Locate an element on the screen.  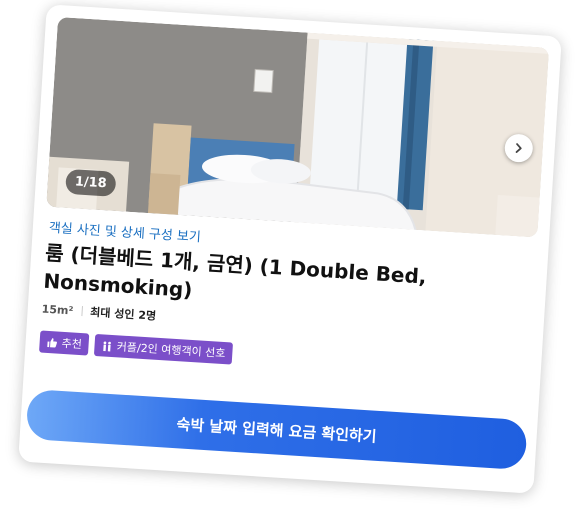
tag-couple-preferred: 커플/2인 여행객이 선호 is located at coordinates (164, 349).